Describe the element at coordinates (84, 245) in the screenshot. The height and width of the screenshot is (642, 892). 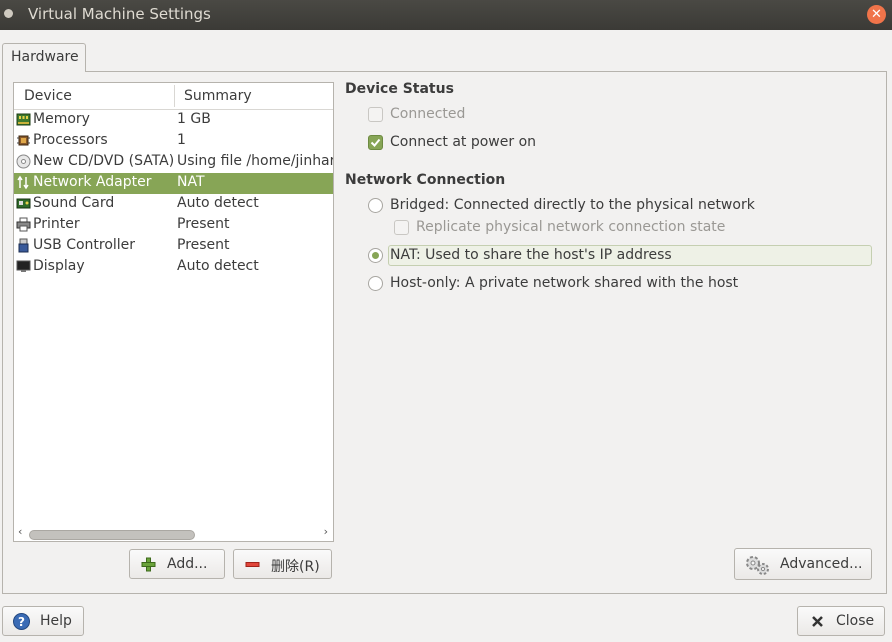
I see `device-name: USB Controller` at that location.